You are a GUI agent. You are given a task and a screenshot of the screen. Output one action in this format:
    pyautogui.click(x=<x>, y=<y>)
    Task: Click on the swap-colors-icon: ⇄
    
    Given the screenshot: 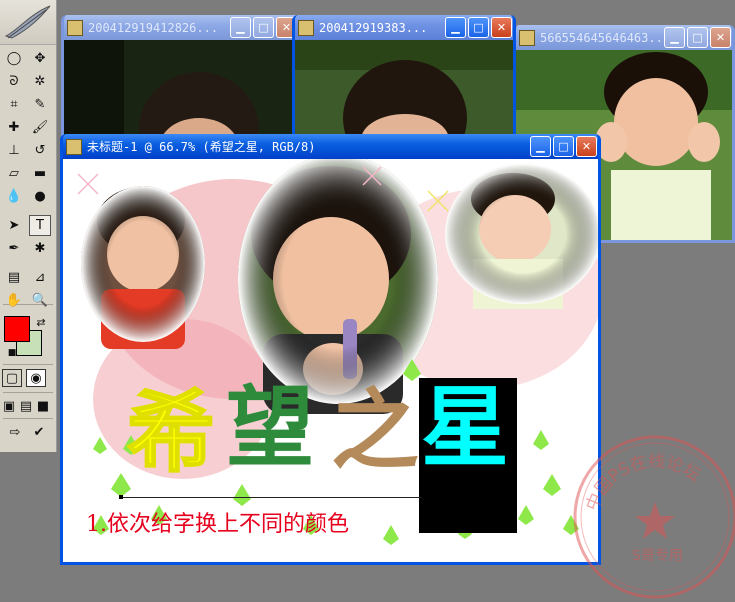 What is the action you would take?
    pyautogui.click(x=41, y=322)
    